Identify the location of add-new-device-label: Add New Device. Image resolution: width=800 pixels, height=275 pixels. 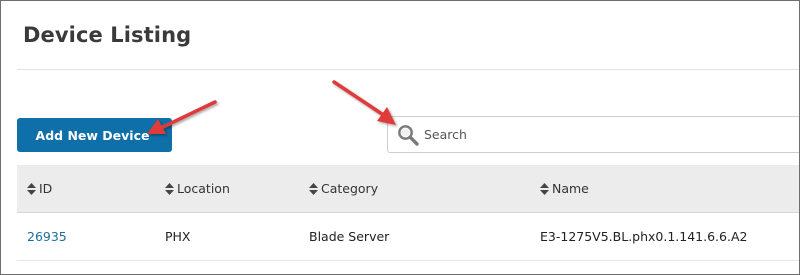
(92, 135).